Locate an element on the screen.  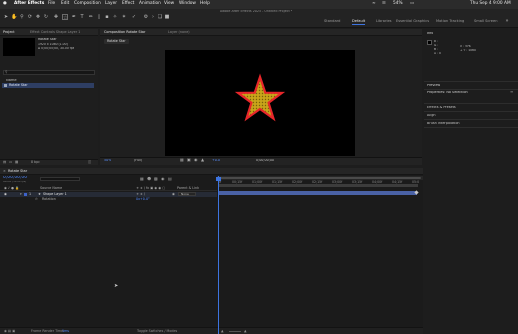
workspace-small-screen: Small Screen is located at coordinates (485, 21).